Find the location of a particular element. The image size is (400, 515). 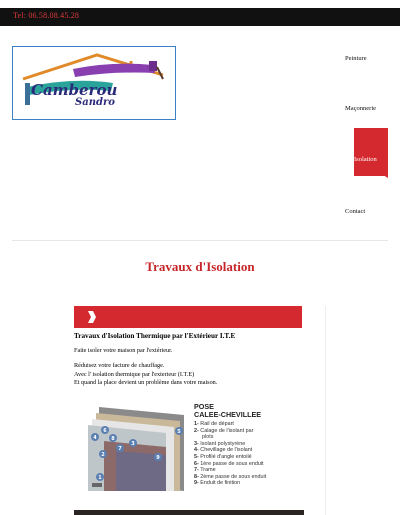

description-line: Réduisez votre facture de chauffage. is located at coordinates (119, 365).